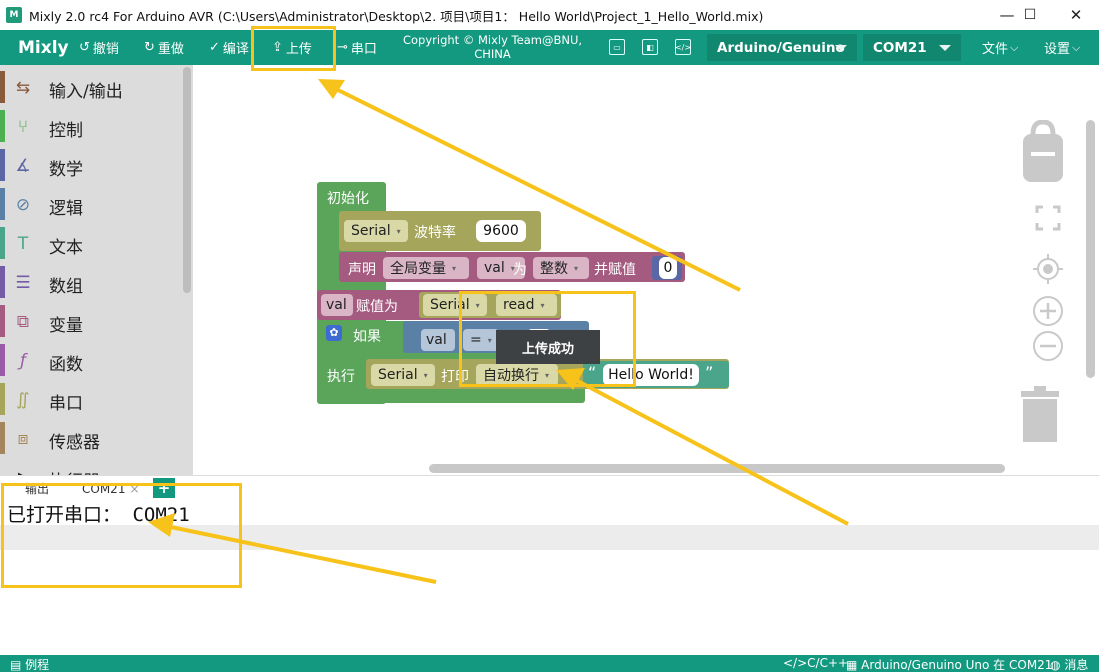 The width and height of the screenshot is (1099, 672). What do you see at coordinates (537, 189) in the screenshot?
I see `arrow-to-upload` at bounding box center [537, 189].